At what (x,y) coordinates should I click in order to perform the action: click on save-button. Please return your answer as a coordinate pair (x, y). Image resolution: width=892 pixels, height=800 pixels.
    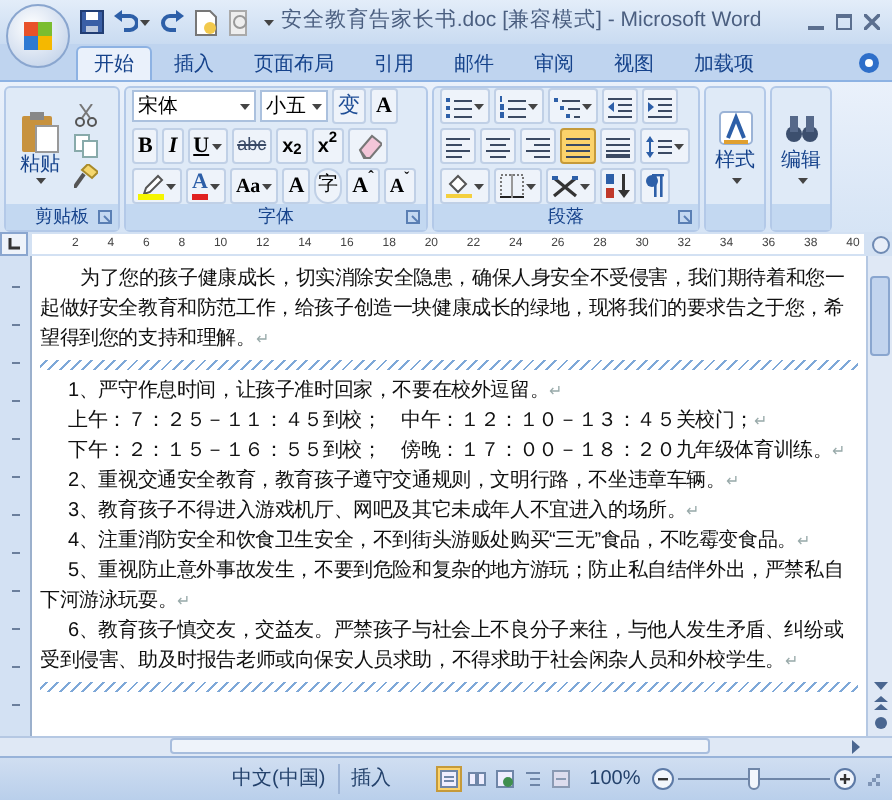
    Looking at the image, I should click on (92, 22).